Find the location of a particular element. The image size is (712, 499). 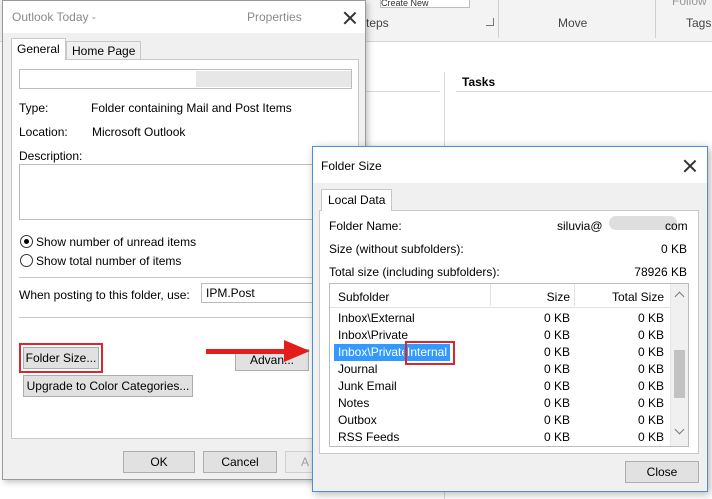

quick-steps-launcher-icon is located at coordinates (490, 22).